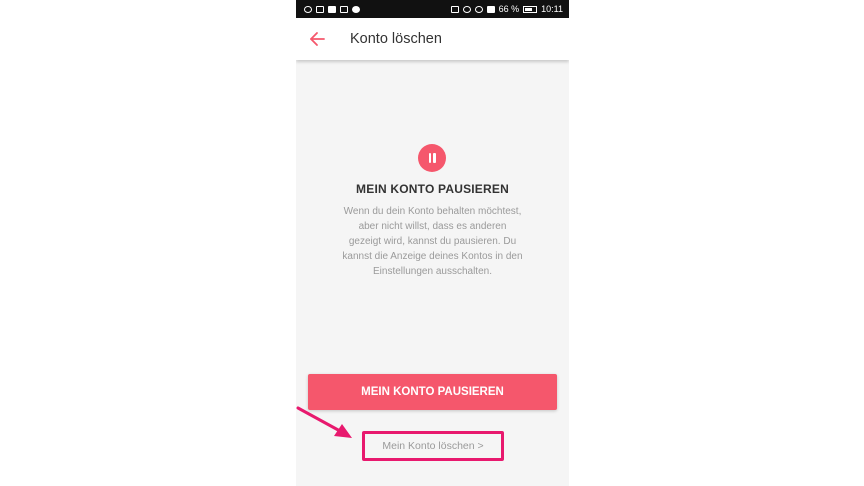  Describe the element at coordinates (320, 9) in the screenshot. I see `copy-icon` at that location.